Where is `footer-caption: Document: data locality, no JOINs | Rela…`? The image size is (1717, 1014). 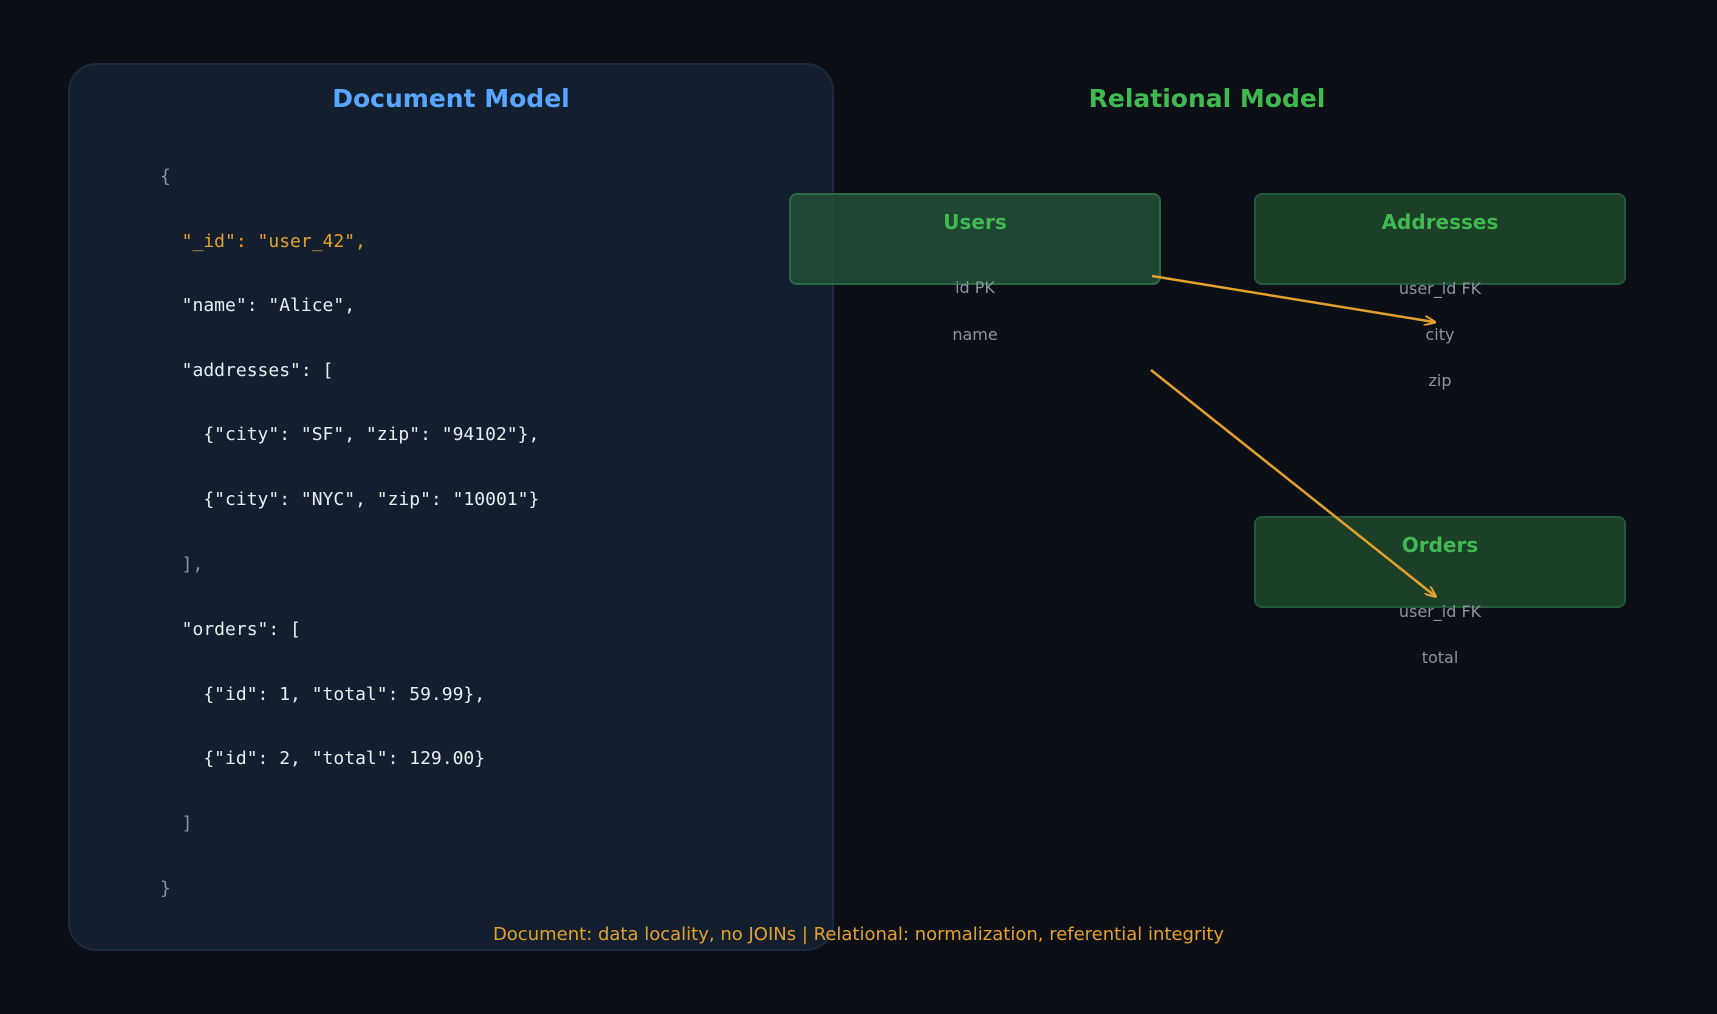 footer-caption: Document: data locality, no JOINs | Rela… is located at coordinates (858, 934).